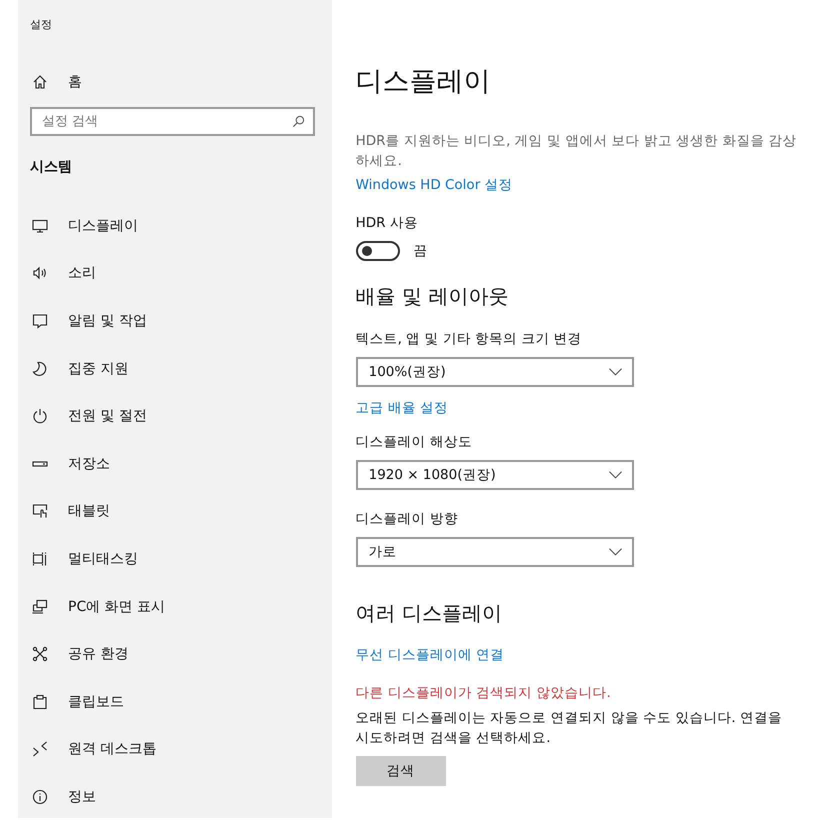 Image resolution: width=835 pixels, height=835 pixels. I want to click on search-field: 설정 검색, so click(172, 121).